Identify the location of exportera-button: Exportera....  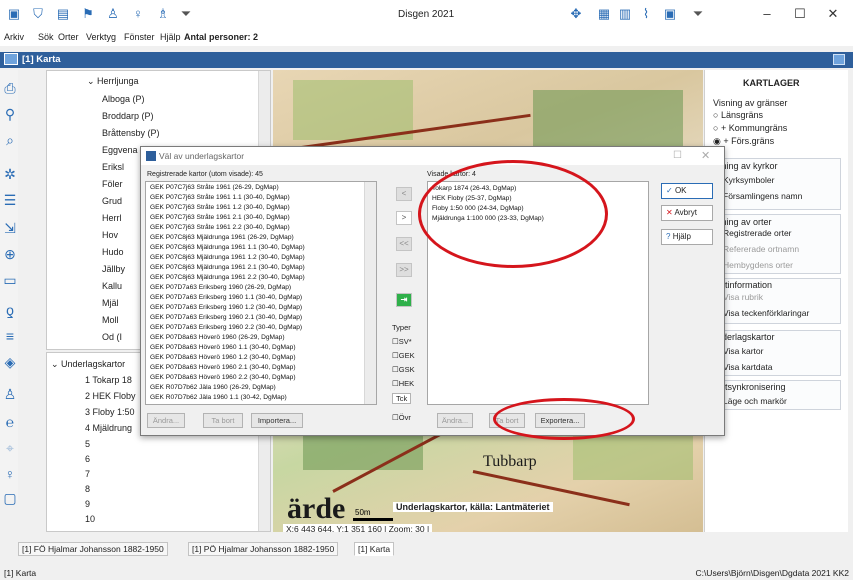
(560, 420).